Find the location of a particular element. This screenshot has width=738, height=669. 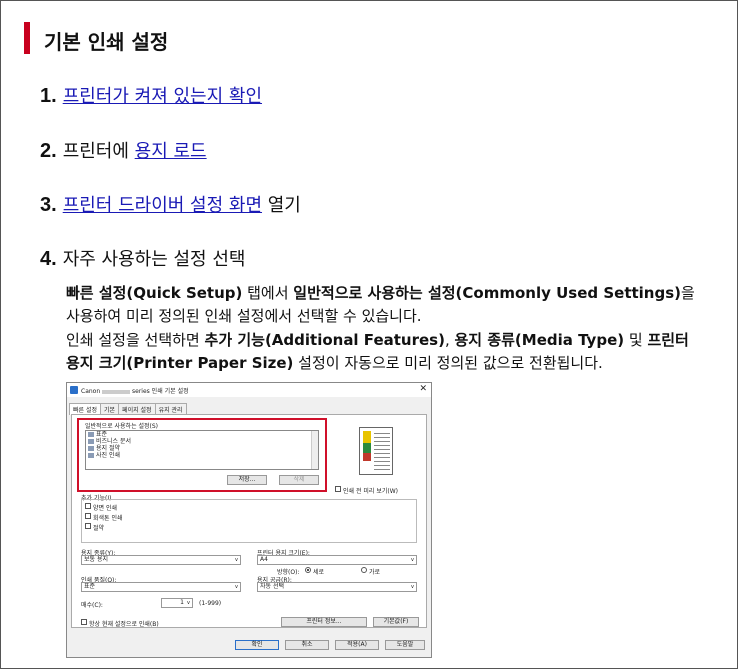

desc-text: 설정이 자동으로 미리 정의된 값으로 전환됩니다. is located at coordinates (448, 363).